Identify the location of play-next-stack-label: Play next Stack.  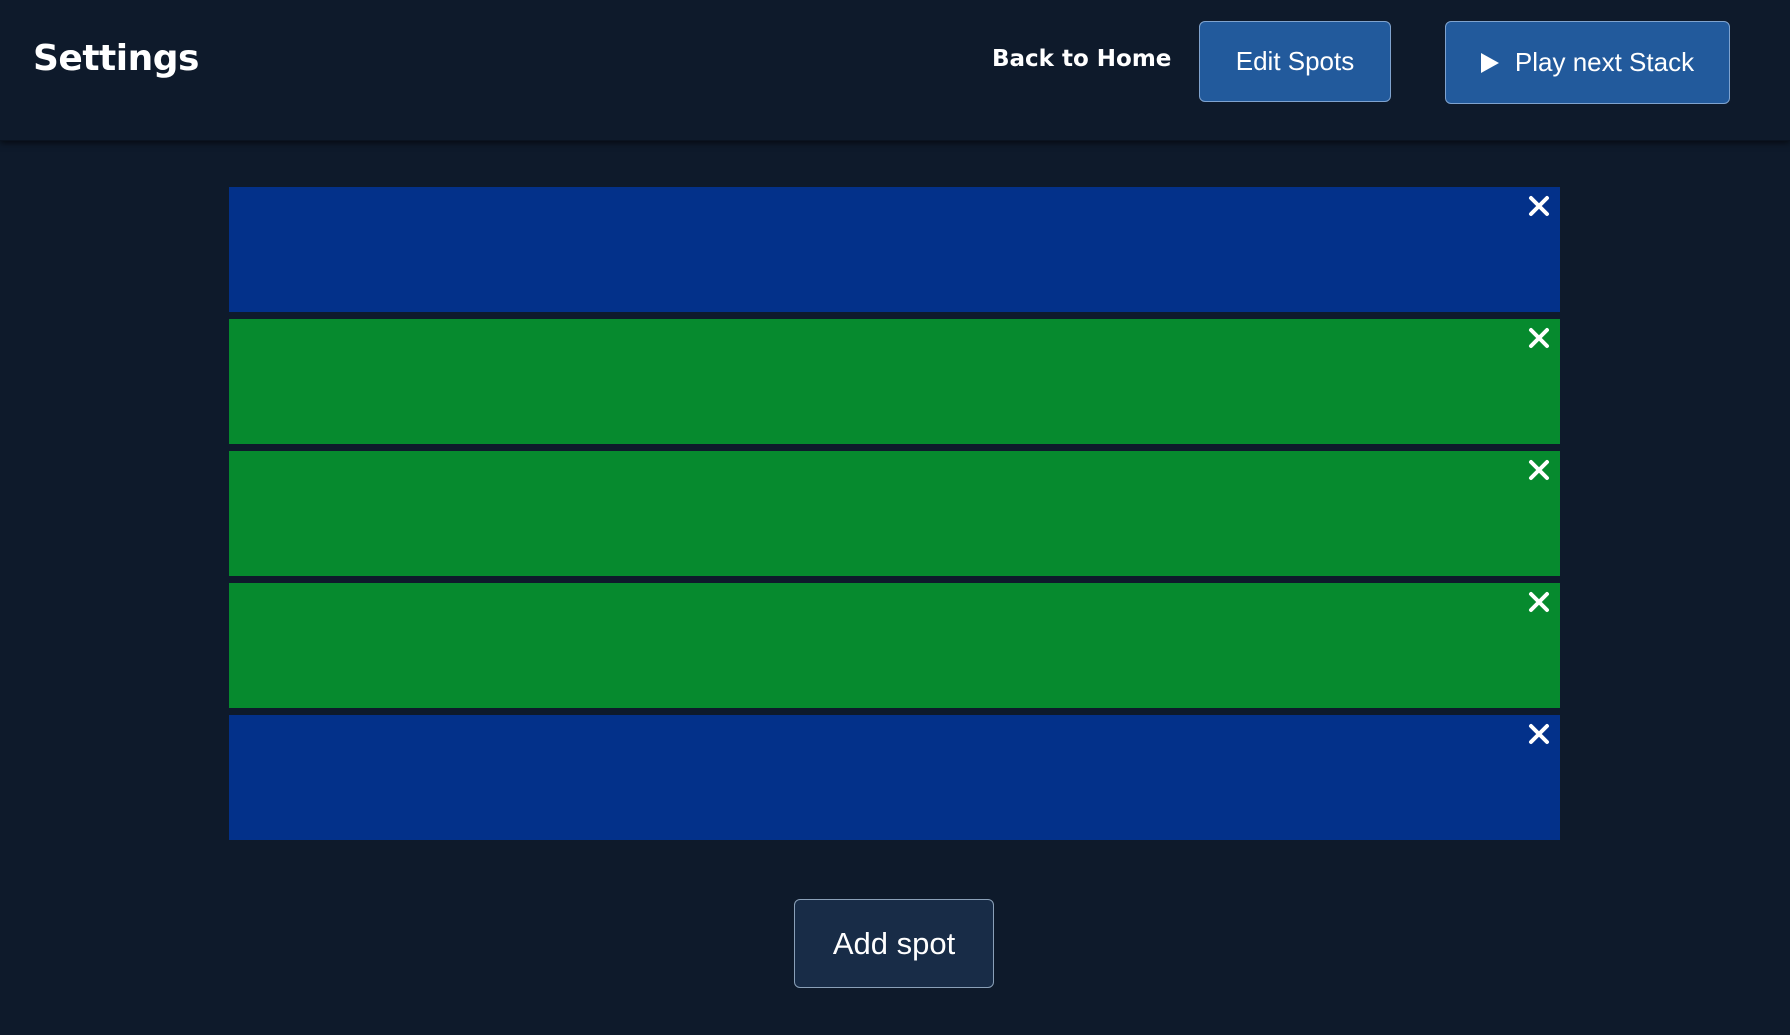
(1604, 62).